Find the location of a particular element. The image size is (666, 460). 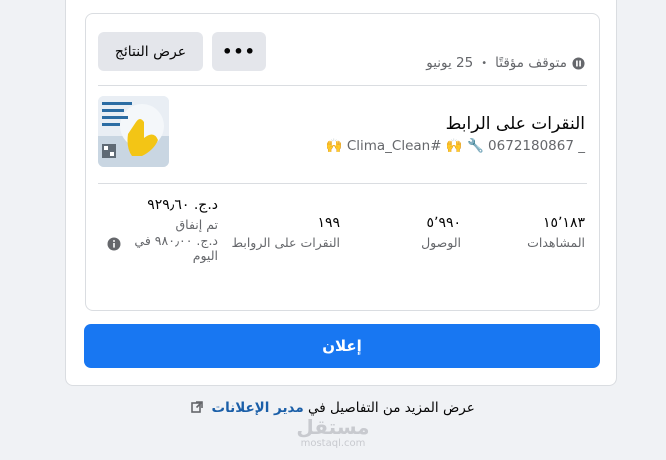

ad-thumbnail is located at coordinates (133, 131).